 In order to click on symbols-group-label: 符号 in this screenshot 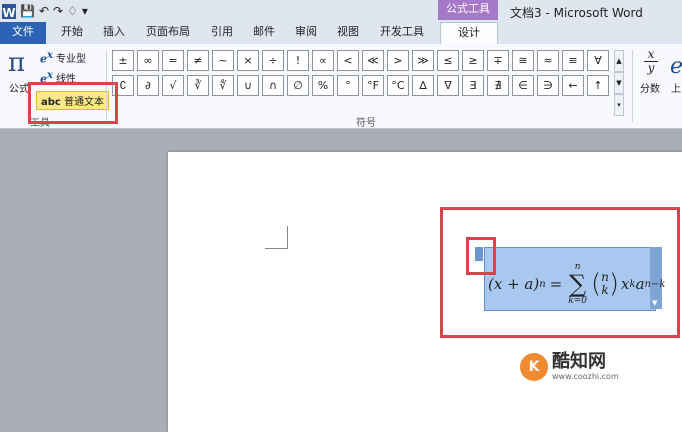, I will do `click(366, 123)`.